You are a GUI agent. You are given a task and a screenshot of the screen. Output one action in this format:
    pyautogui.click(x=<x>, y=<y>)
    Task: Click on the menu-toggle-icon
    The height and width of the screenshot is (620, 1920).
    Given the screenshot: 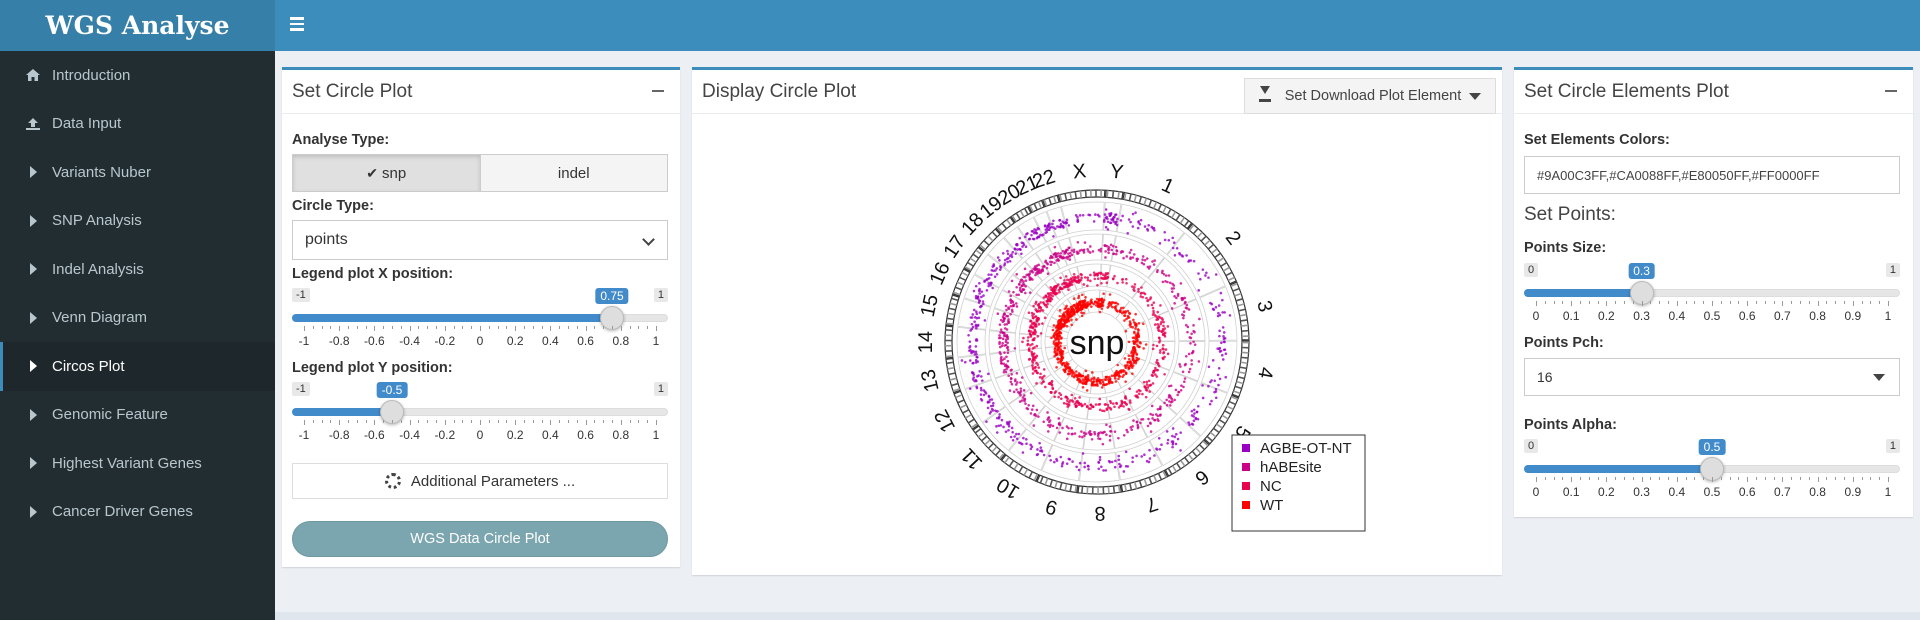 What is the action you would take?
    pyautogui.click(x=298, y=24)
    